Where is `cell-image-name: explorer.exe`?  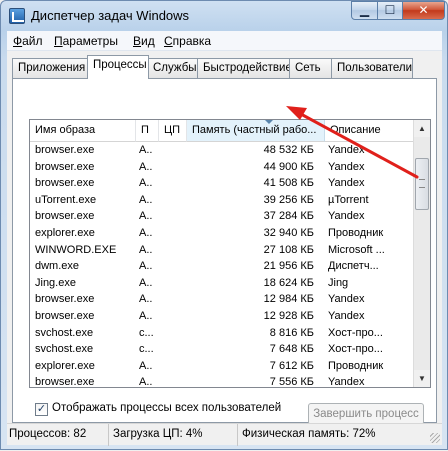 cell-image-name: explorer.exe is located at coordinates (65, 365).